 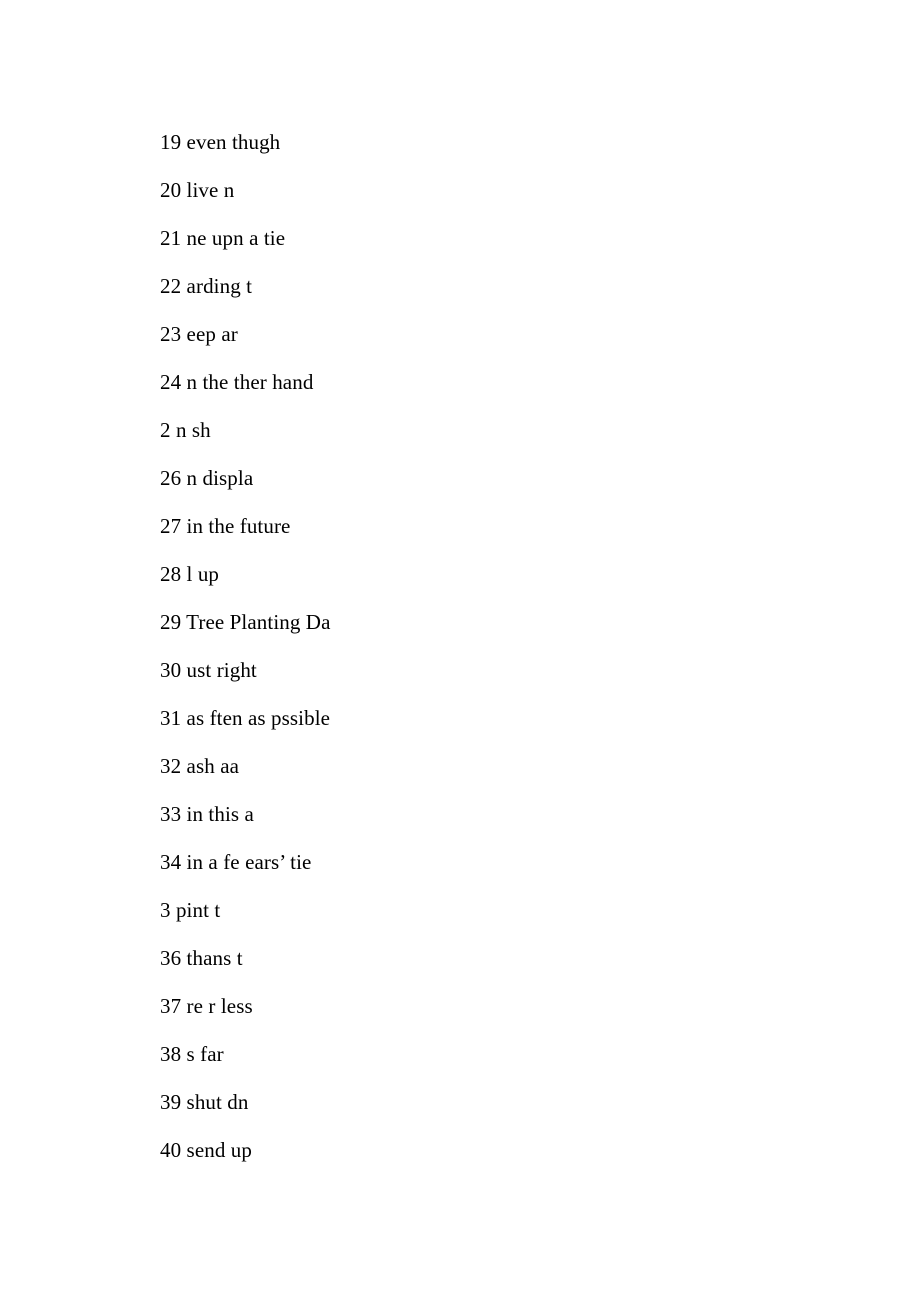 I want to click on list-item: 3 pint t, so click(x=190, y=910).